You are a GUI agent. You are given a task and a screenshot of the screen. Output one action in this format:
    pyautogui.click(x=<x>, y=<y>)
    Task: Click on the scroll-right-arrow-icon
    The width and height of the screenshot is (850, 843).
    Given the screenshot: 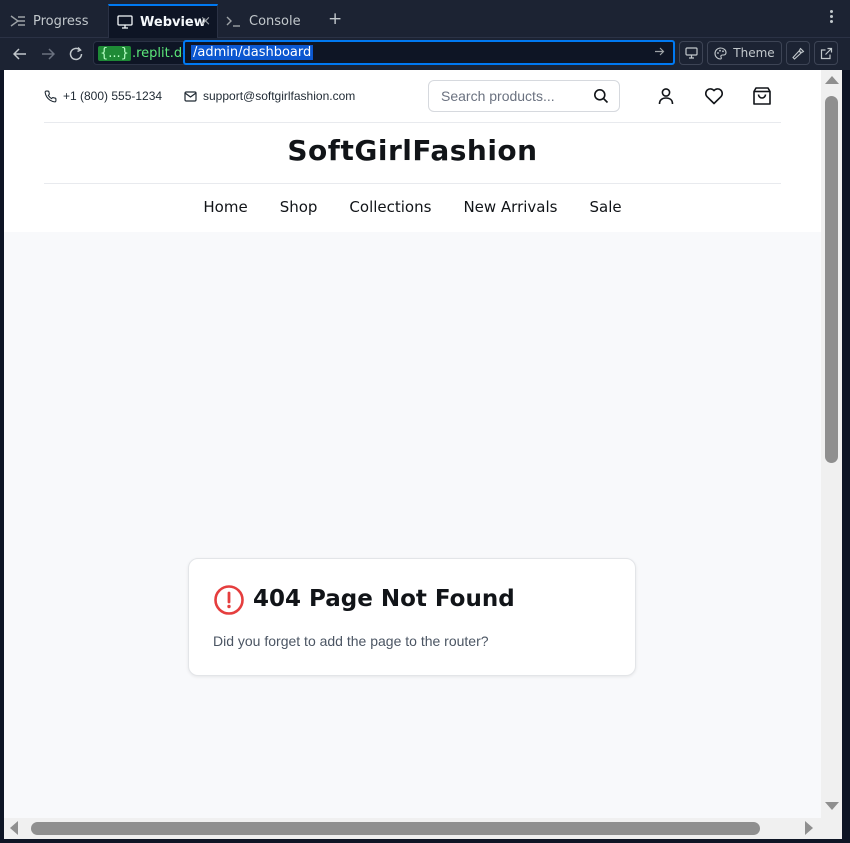 What is the action you would take?
    pyautogui.click(x=809, y=828)
    